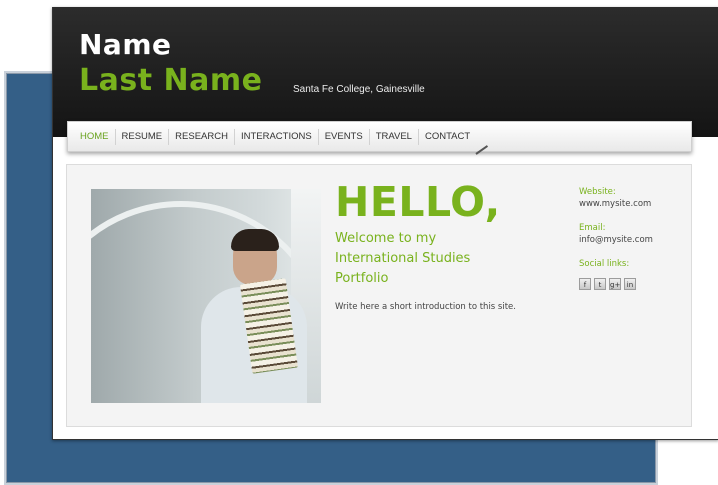 This screenshot has width=718, height=485. What do you see at coordinates (276, 136) in the screenshot?
I see `nav-item-interactions: INTERACTIONS` at bounding box center [276, 136].